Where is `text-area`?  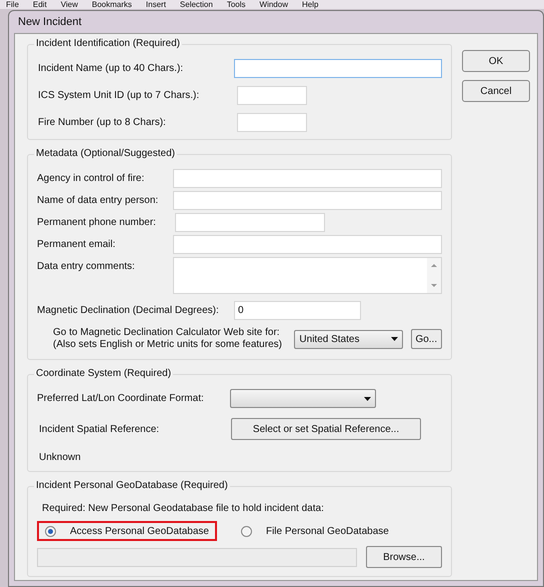
text-area is located at coordinates (307, 275).